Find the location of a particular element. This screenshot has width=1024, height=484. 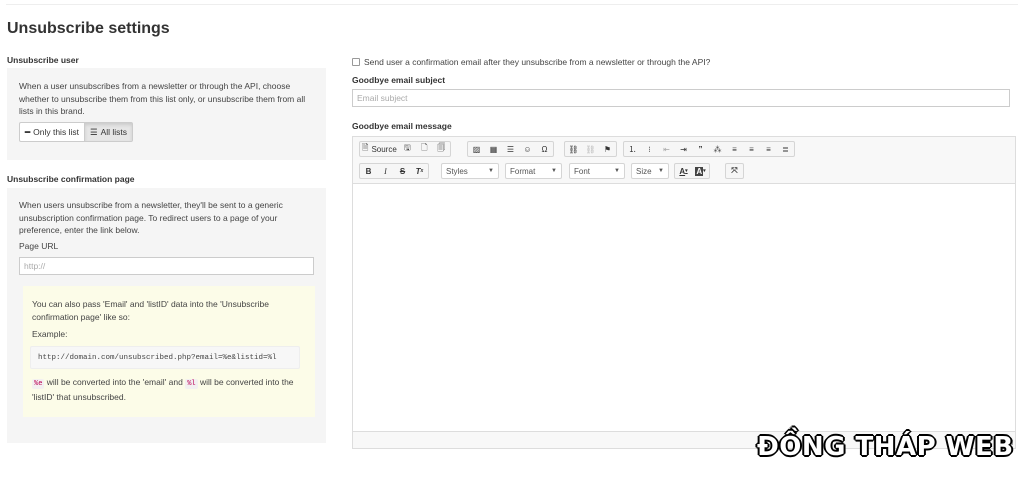

new-page-icon: 🗋 is located at coordinates (424, 149).